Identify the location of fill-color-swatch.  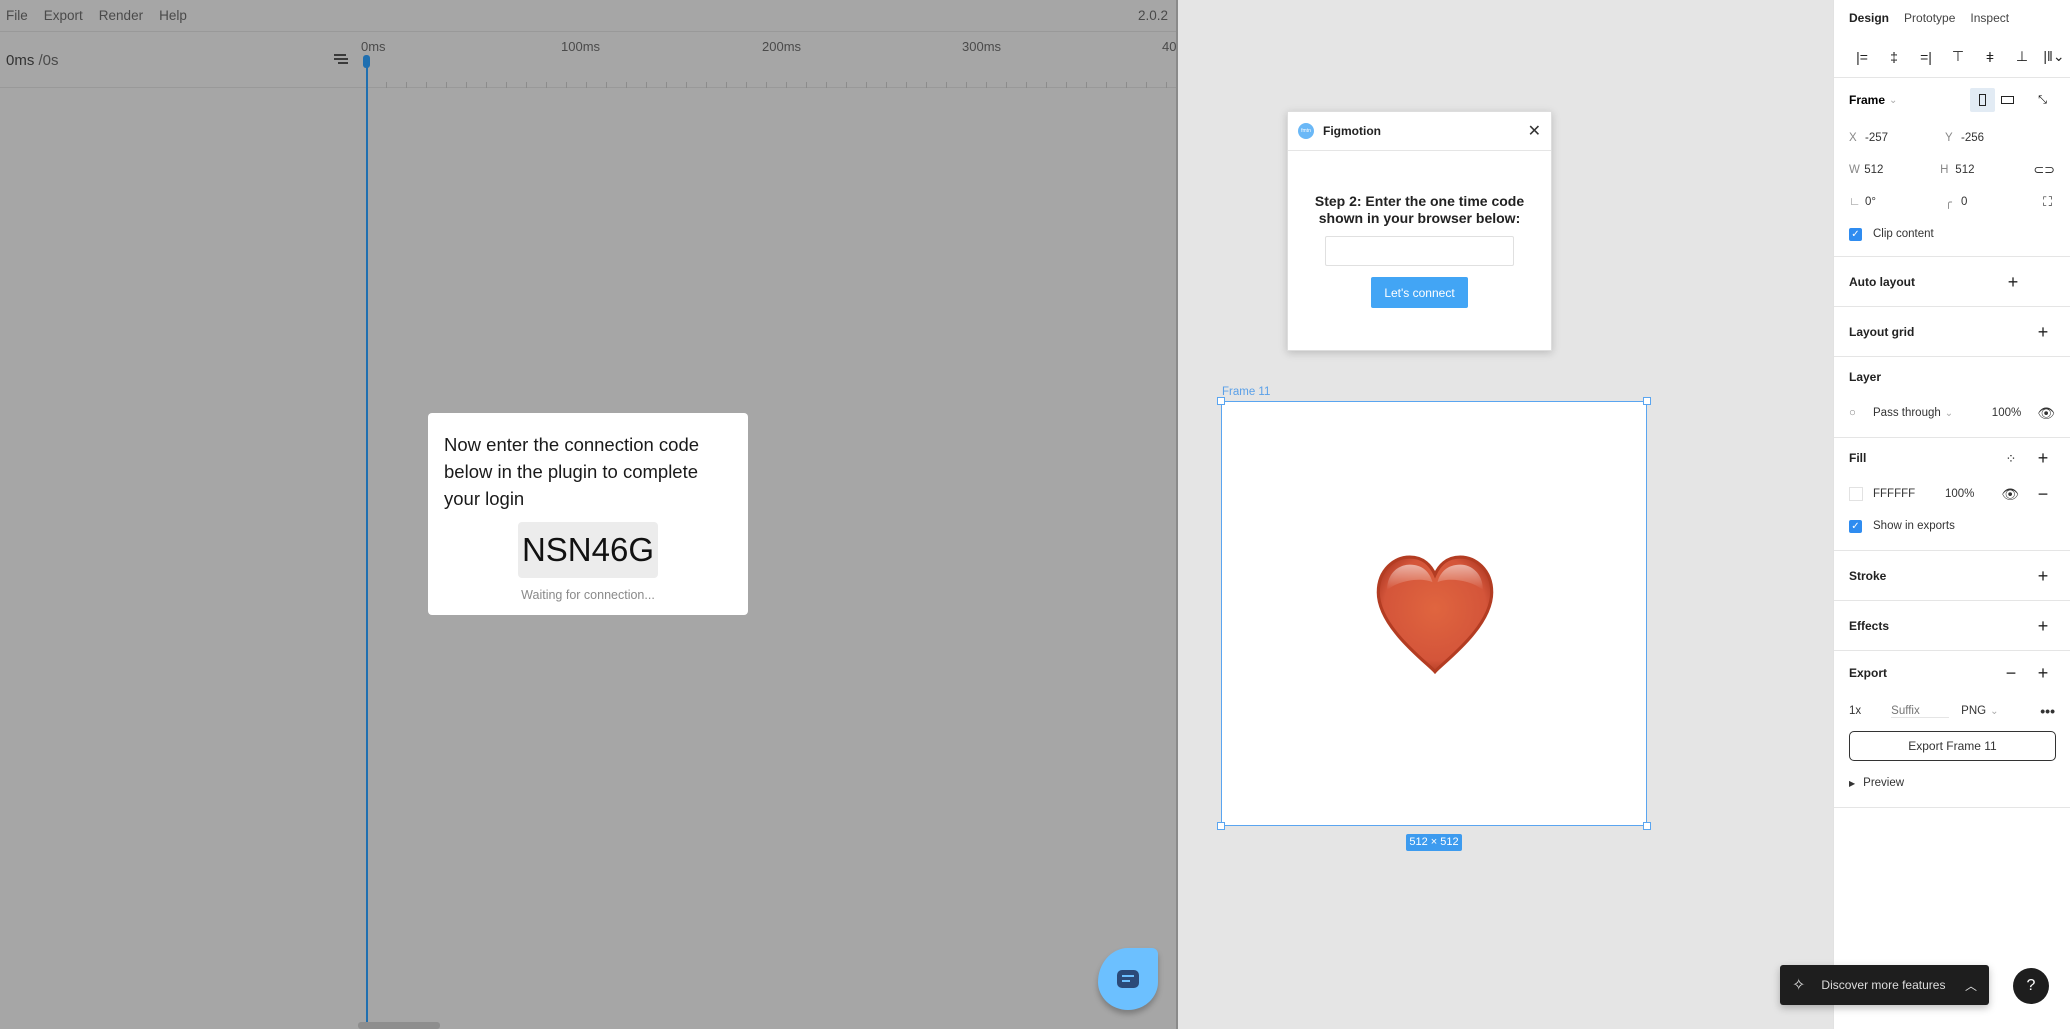
(1856, 494).